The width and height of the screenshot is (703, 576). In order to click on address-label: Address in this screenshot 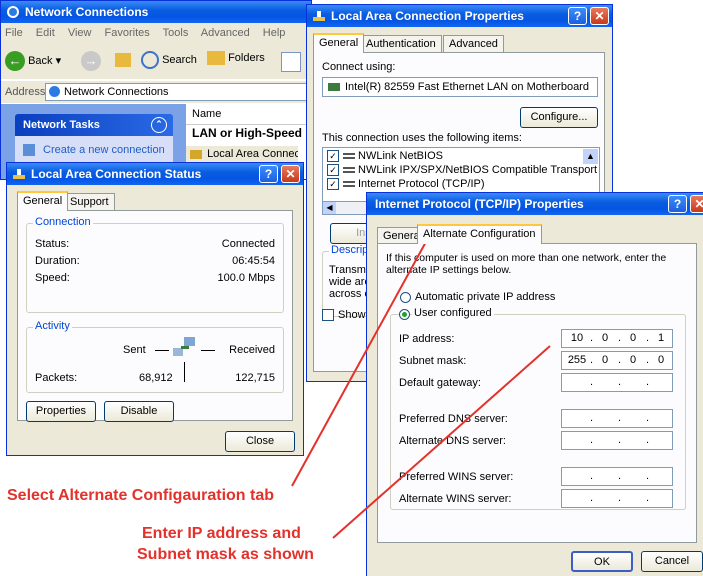, I will do `click(25, 92)`.